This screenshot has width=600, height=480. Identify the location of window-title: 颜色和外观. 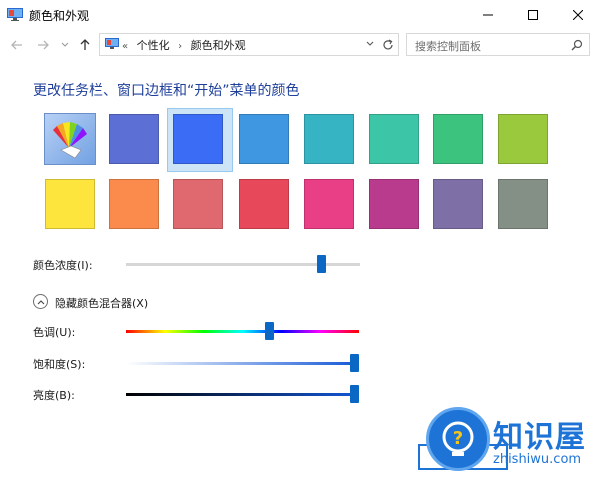
(59, 16).